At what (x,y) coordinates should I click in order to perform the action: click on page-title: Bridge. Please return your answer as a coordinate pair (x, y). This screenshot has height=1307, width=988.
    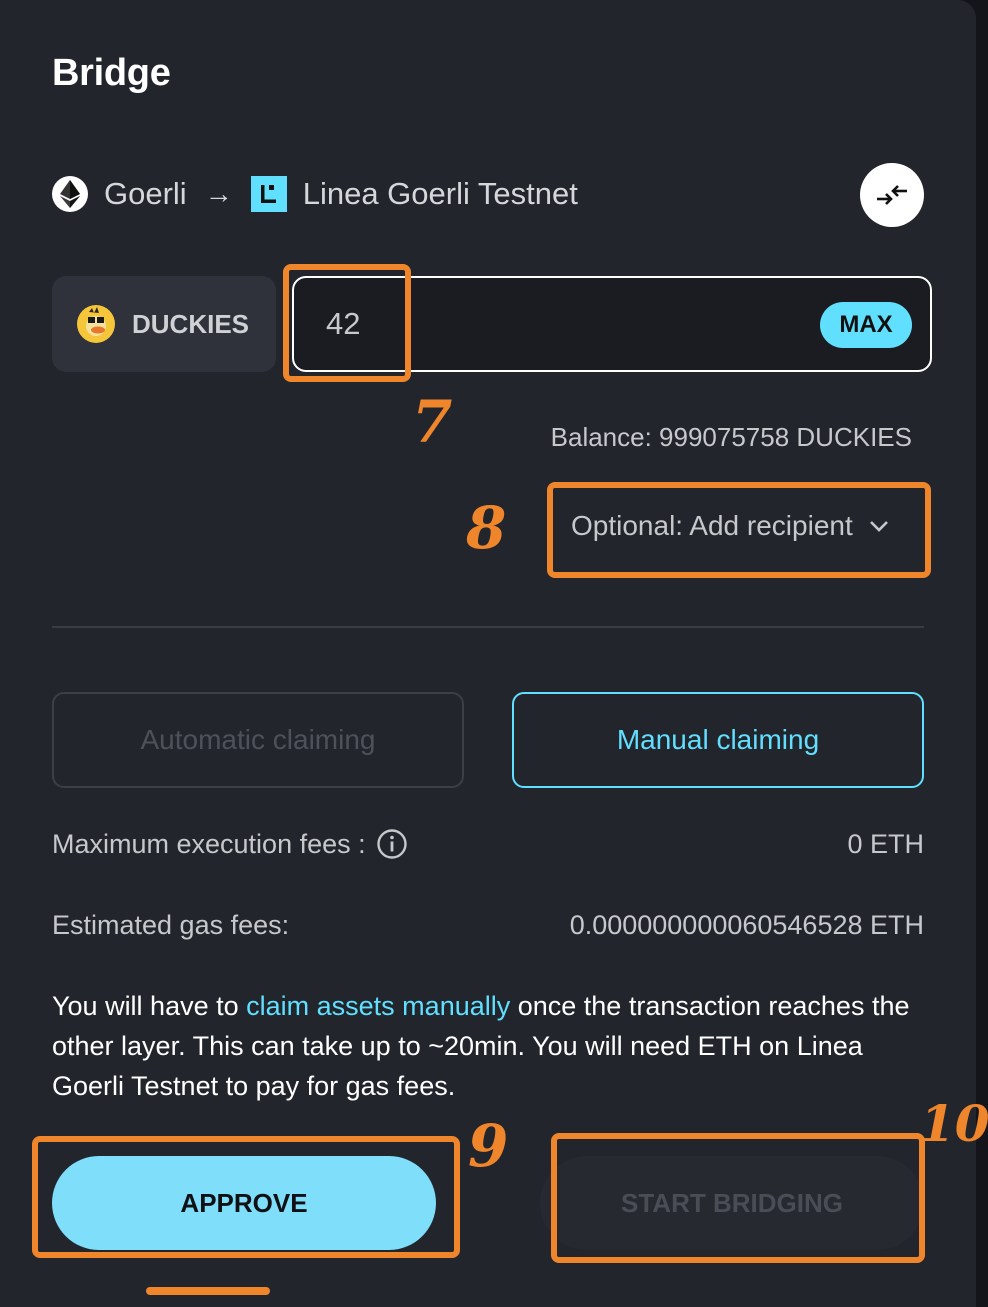
    Looking at the image, I should click on (111, 73).